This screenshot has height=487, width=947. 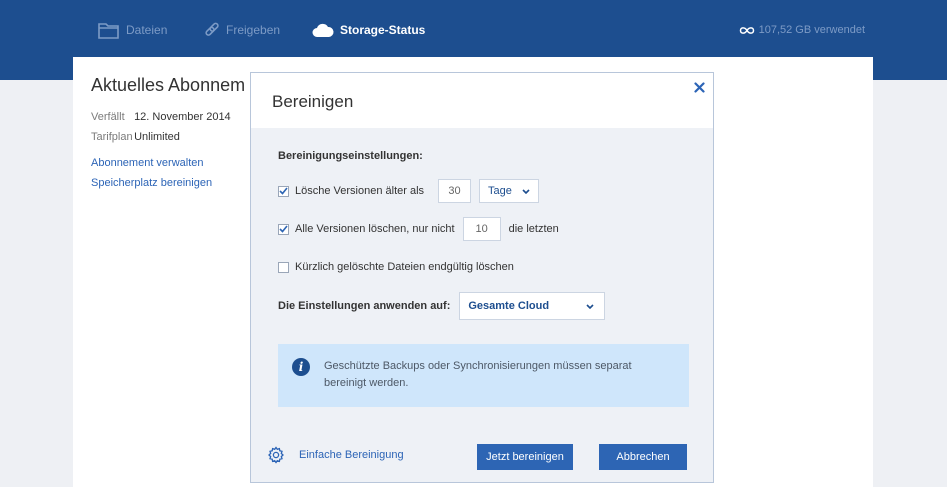 I want to click on cleanup-storage-link: Speicherplatz bereinigen, so click(x=151, y=183).